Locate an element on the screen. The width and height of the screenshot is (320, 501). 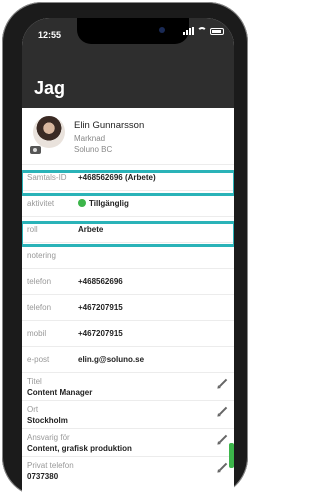
field-label: notering is located at coordinates (41, 255).